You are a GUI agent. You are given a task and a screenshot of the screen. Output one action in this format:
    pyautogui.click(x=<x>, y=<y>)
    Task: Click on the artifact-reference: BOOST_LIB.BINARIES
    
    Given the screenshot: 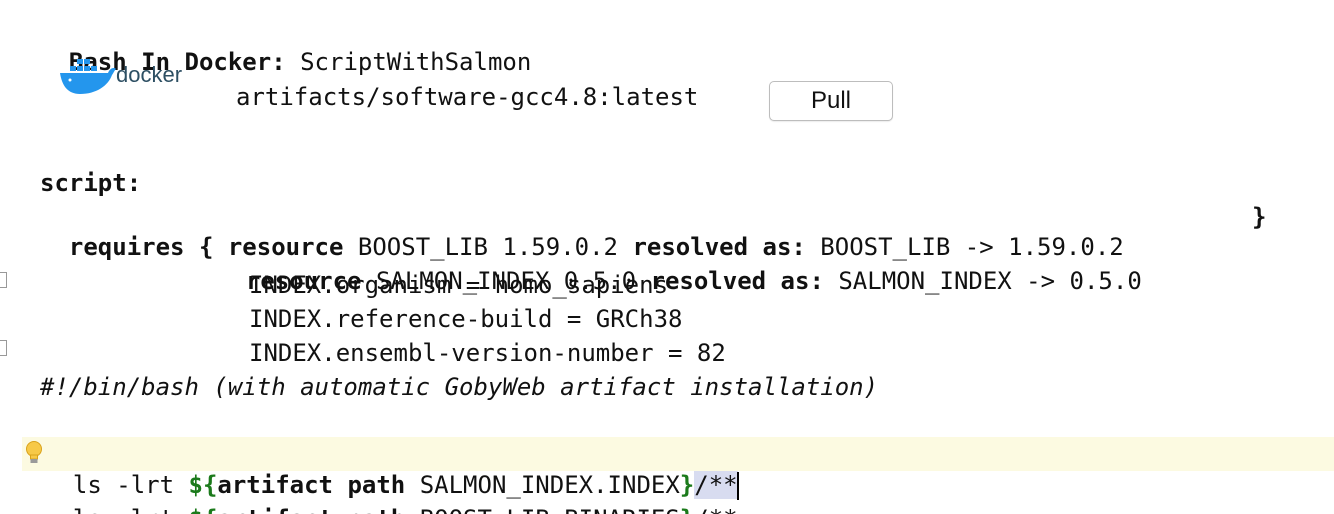 What is the action you would take?
    pyautogui.click(x=542, y=509)
    